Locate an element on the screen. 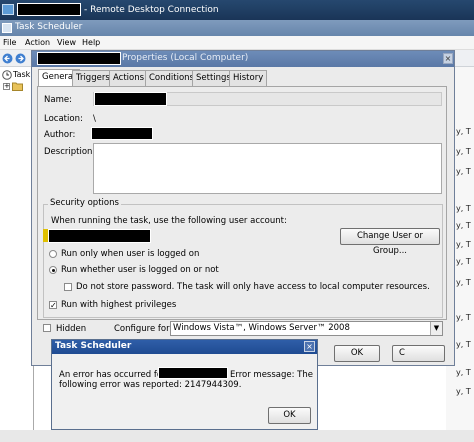 The image size is (474, 442). menu-view: View is located at coordinates (66, 42).